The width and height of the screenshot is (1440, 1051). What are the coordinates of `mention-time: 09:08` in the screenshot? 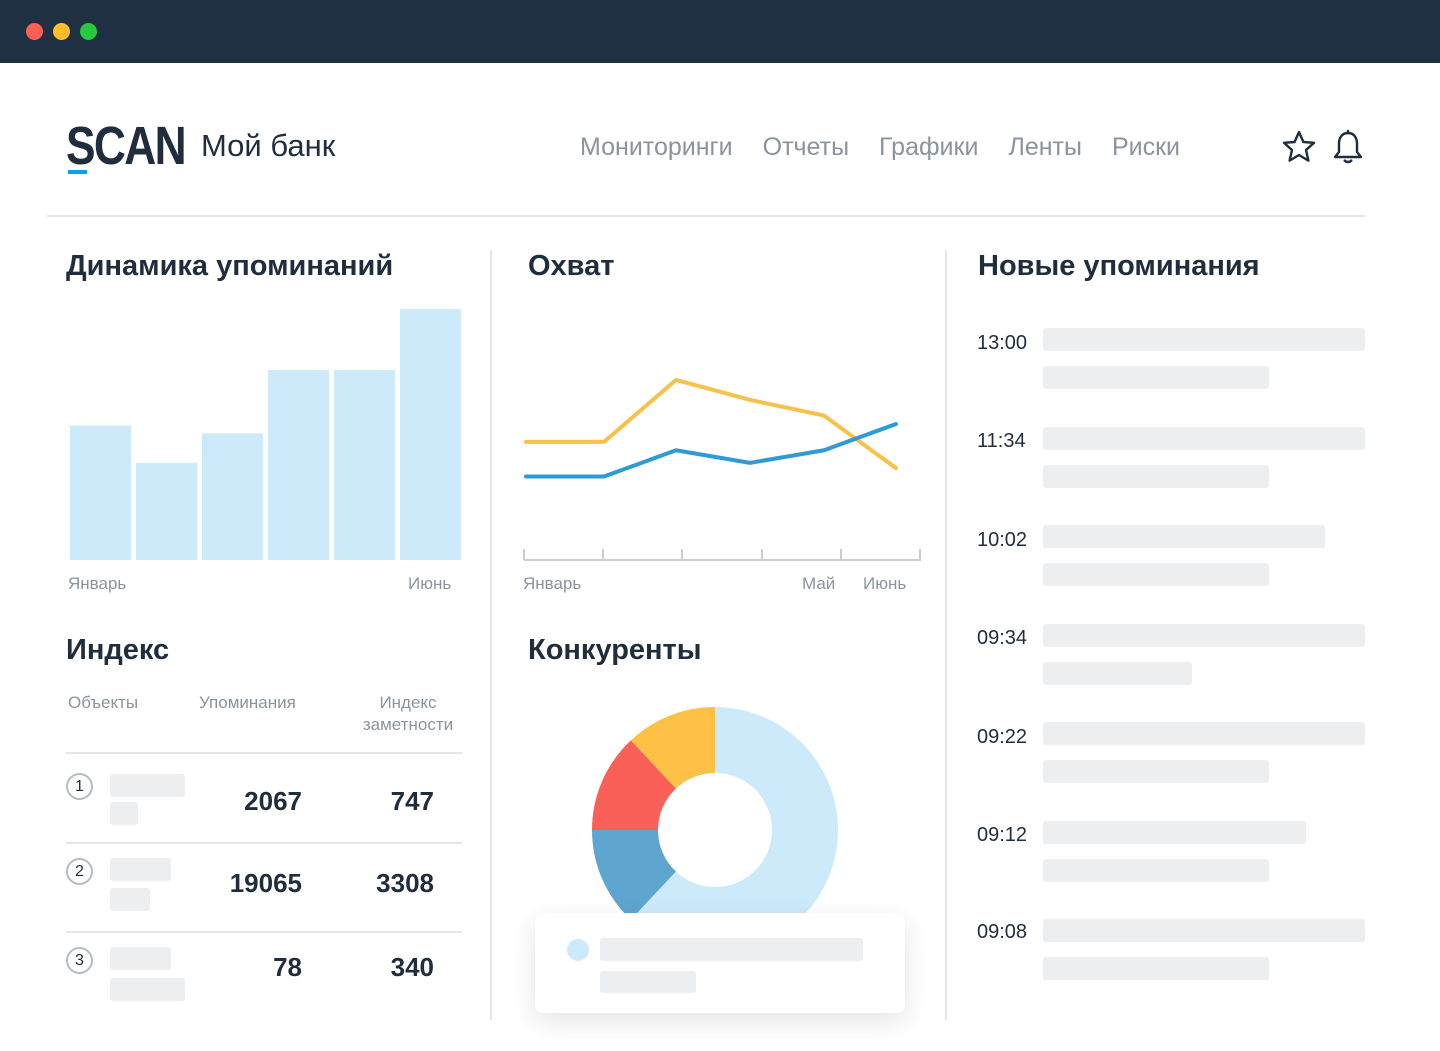 It's located at (1002, 932).